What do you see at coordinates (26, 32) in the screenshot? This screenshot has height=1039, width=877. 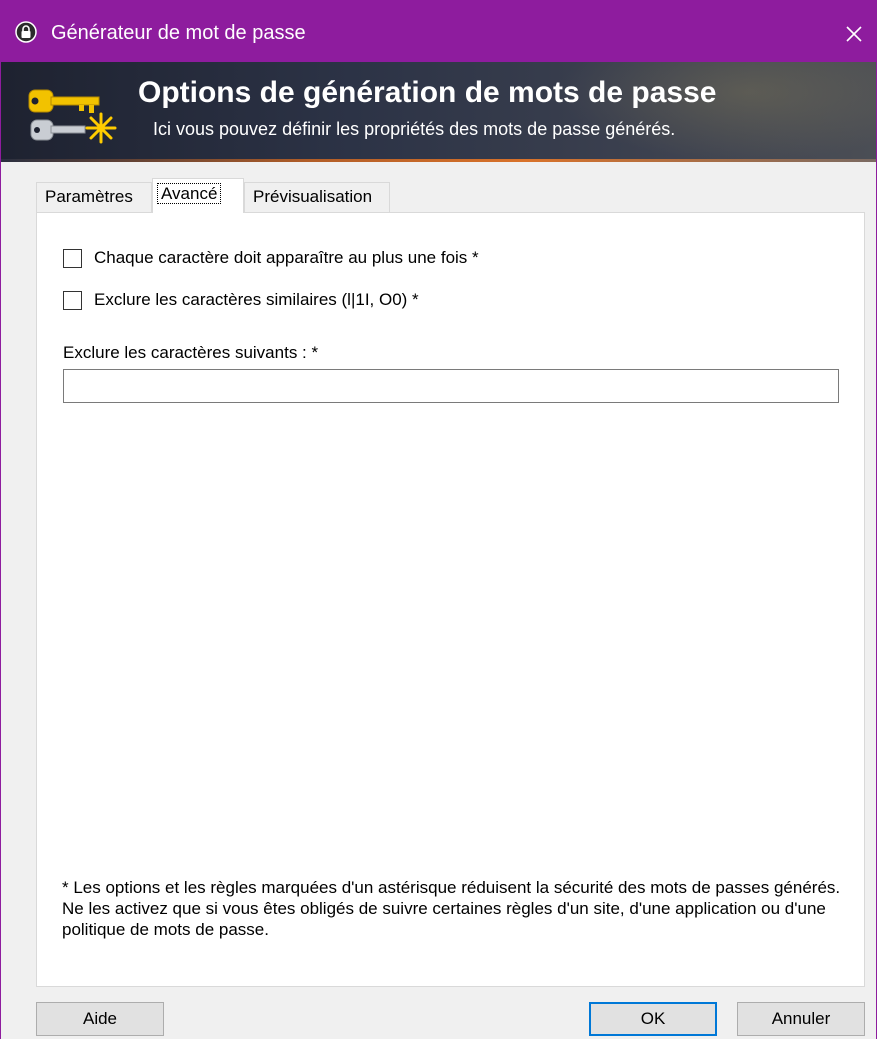 I see `lock-icon` at bounding box center [26, 32].